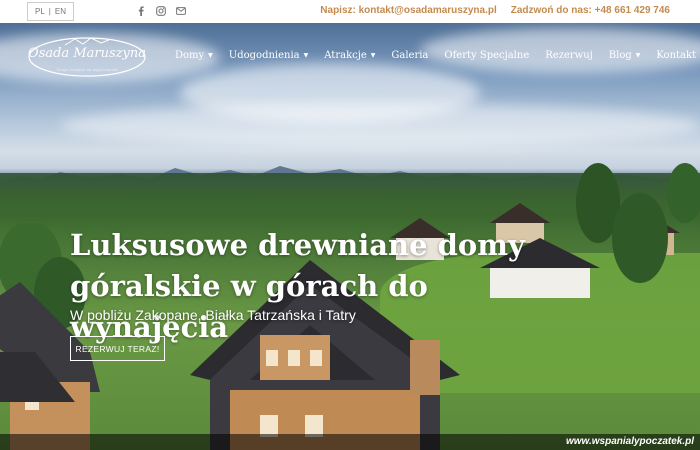 The height and width of the screenshot is (450, 700). I want to click on headline-line-1: Luksusowe drewniane domy, so click(297, 245).